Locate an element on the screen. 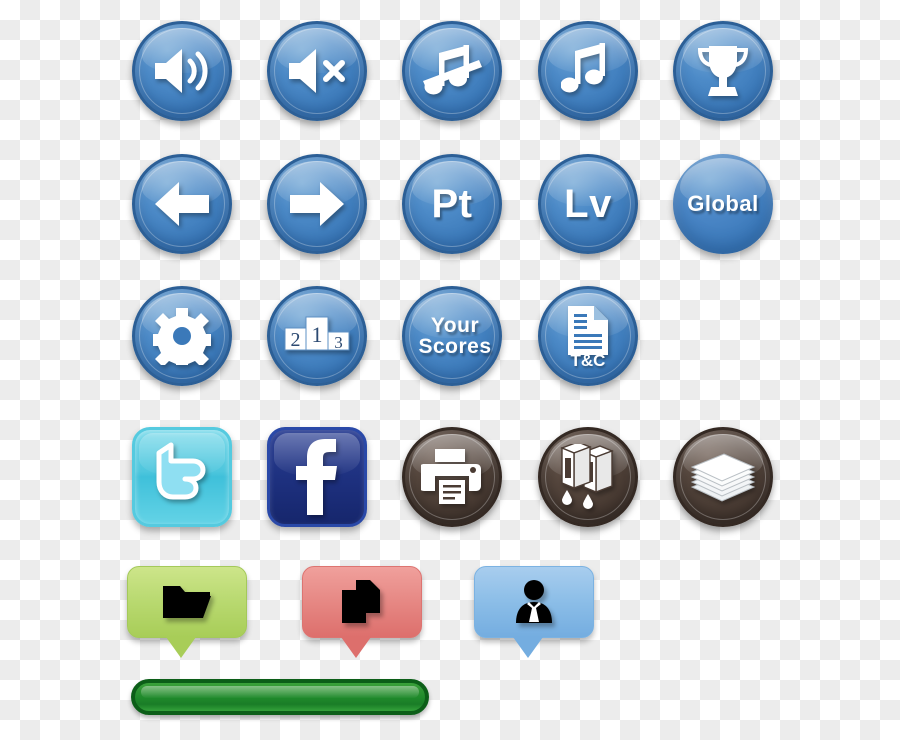  leaderboard-button: 2 1 3 is located at coordinates (317, 336).